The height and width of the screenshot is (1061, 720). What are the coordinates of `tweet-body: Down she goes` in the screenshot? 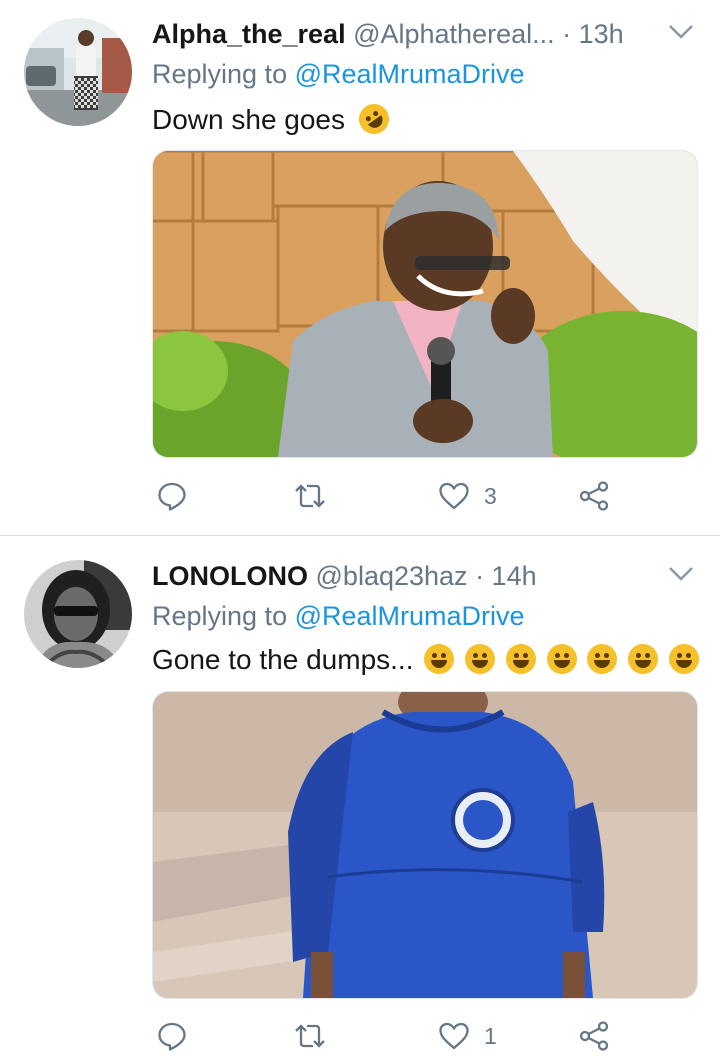 It's located at (249, 119).